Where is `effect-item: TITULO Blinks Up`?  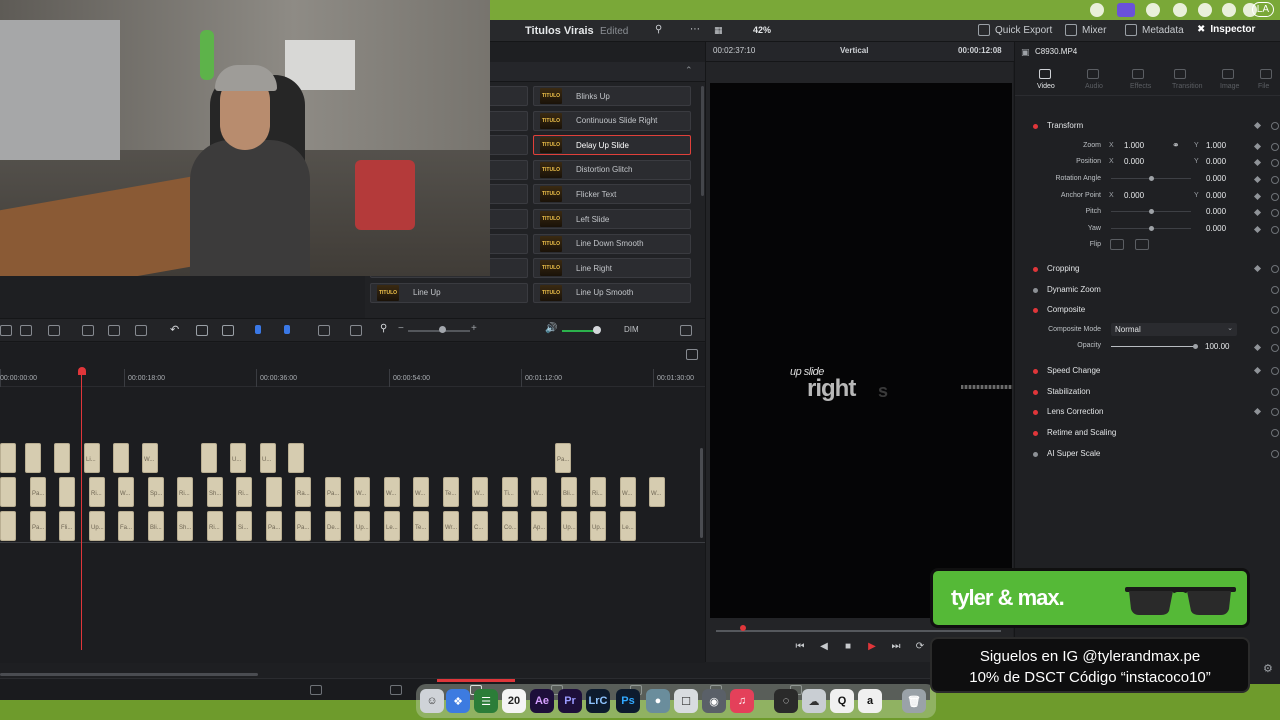
effect-item: TITULO Blinks Up is located at coordinates (612, 96).